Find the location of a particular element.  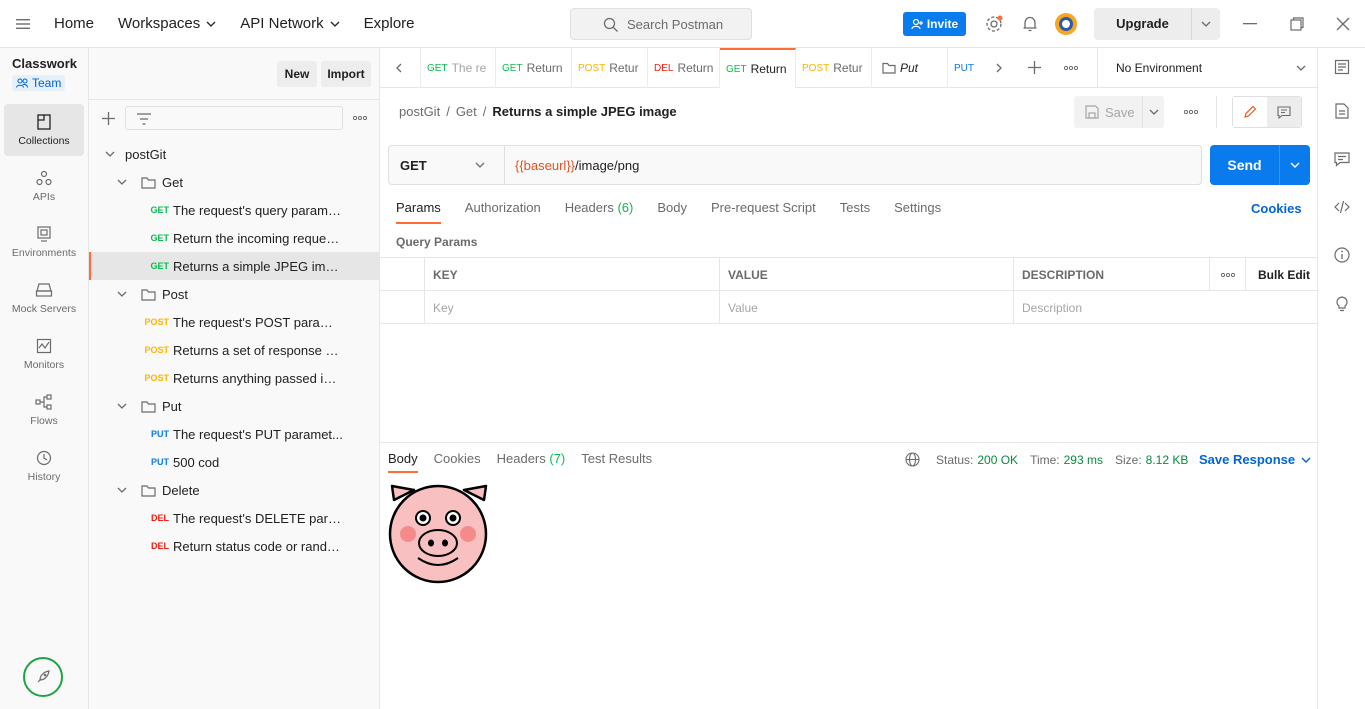

response-tab-body: Body is located at coordinates (403, 462).